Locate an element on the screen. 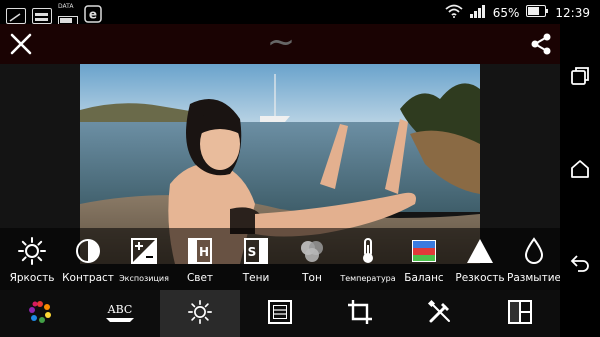 The image size is (600, 337). shadows-icon: S is located at coordinates (256, 251).